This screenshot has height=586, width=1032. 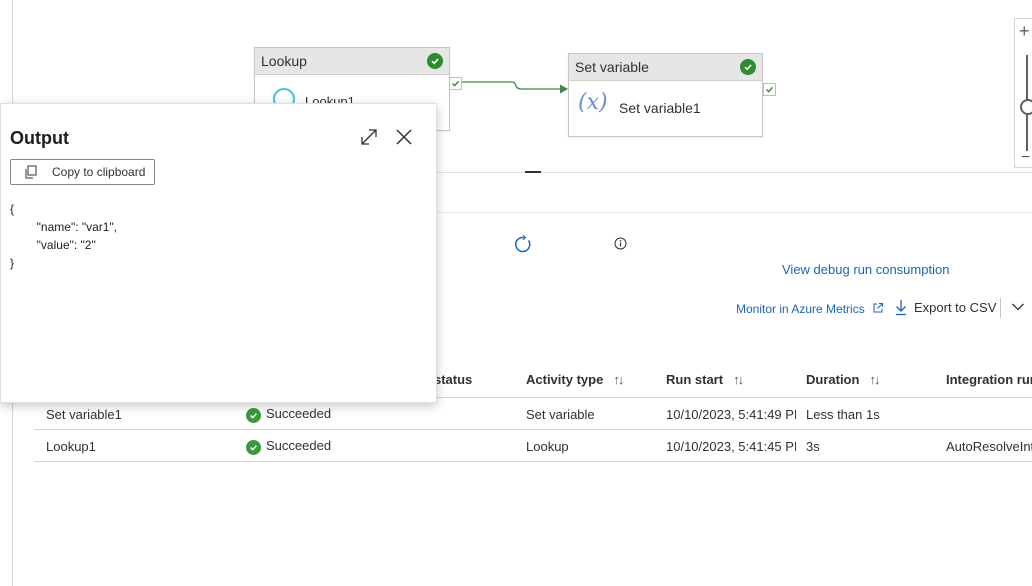 I want to click on cell-activity-type: Set variable, so click(x=560, y=414).